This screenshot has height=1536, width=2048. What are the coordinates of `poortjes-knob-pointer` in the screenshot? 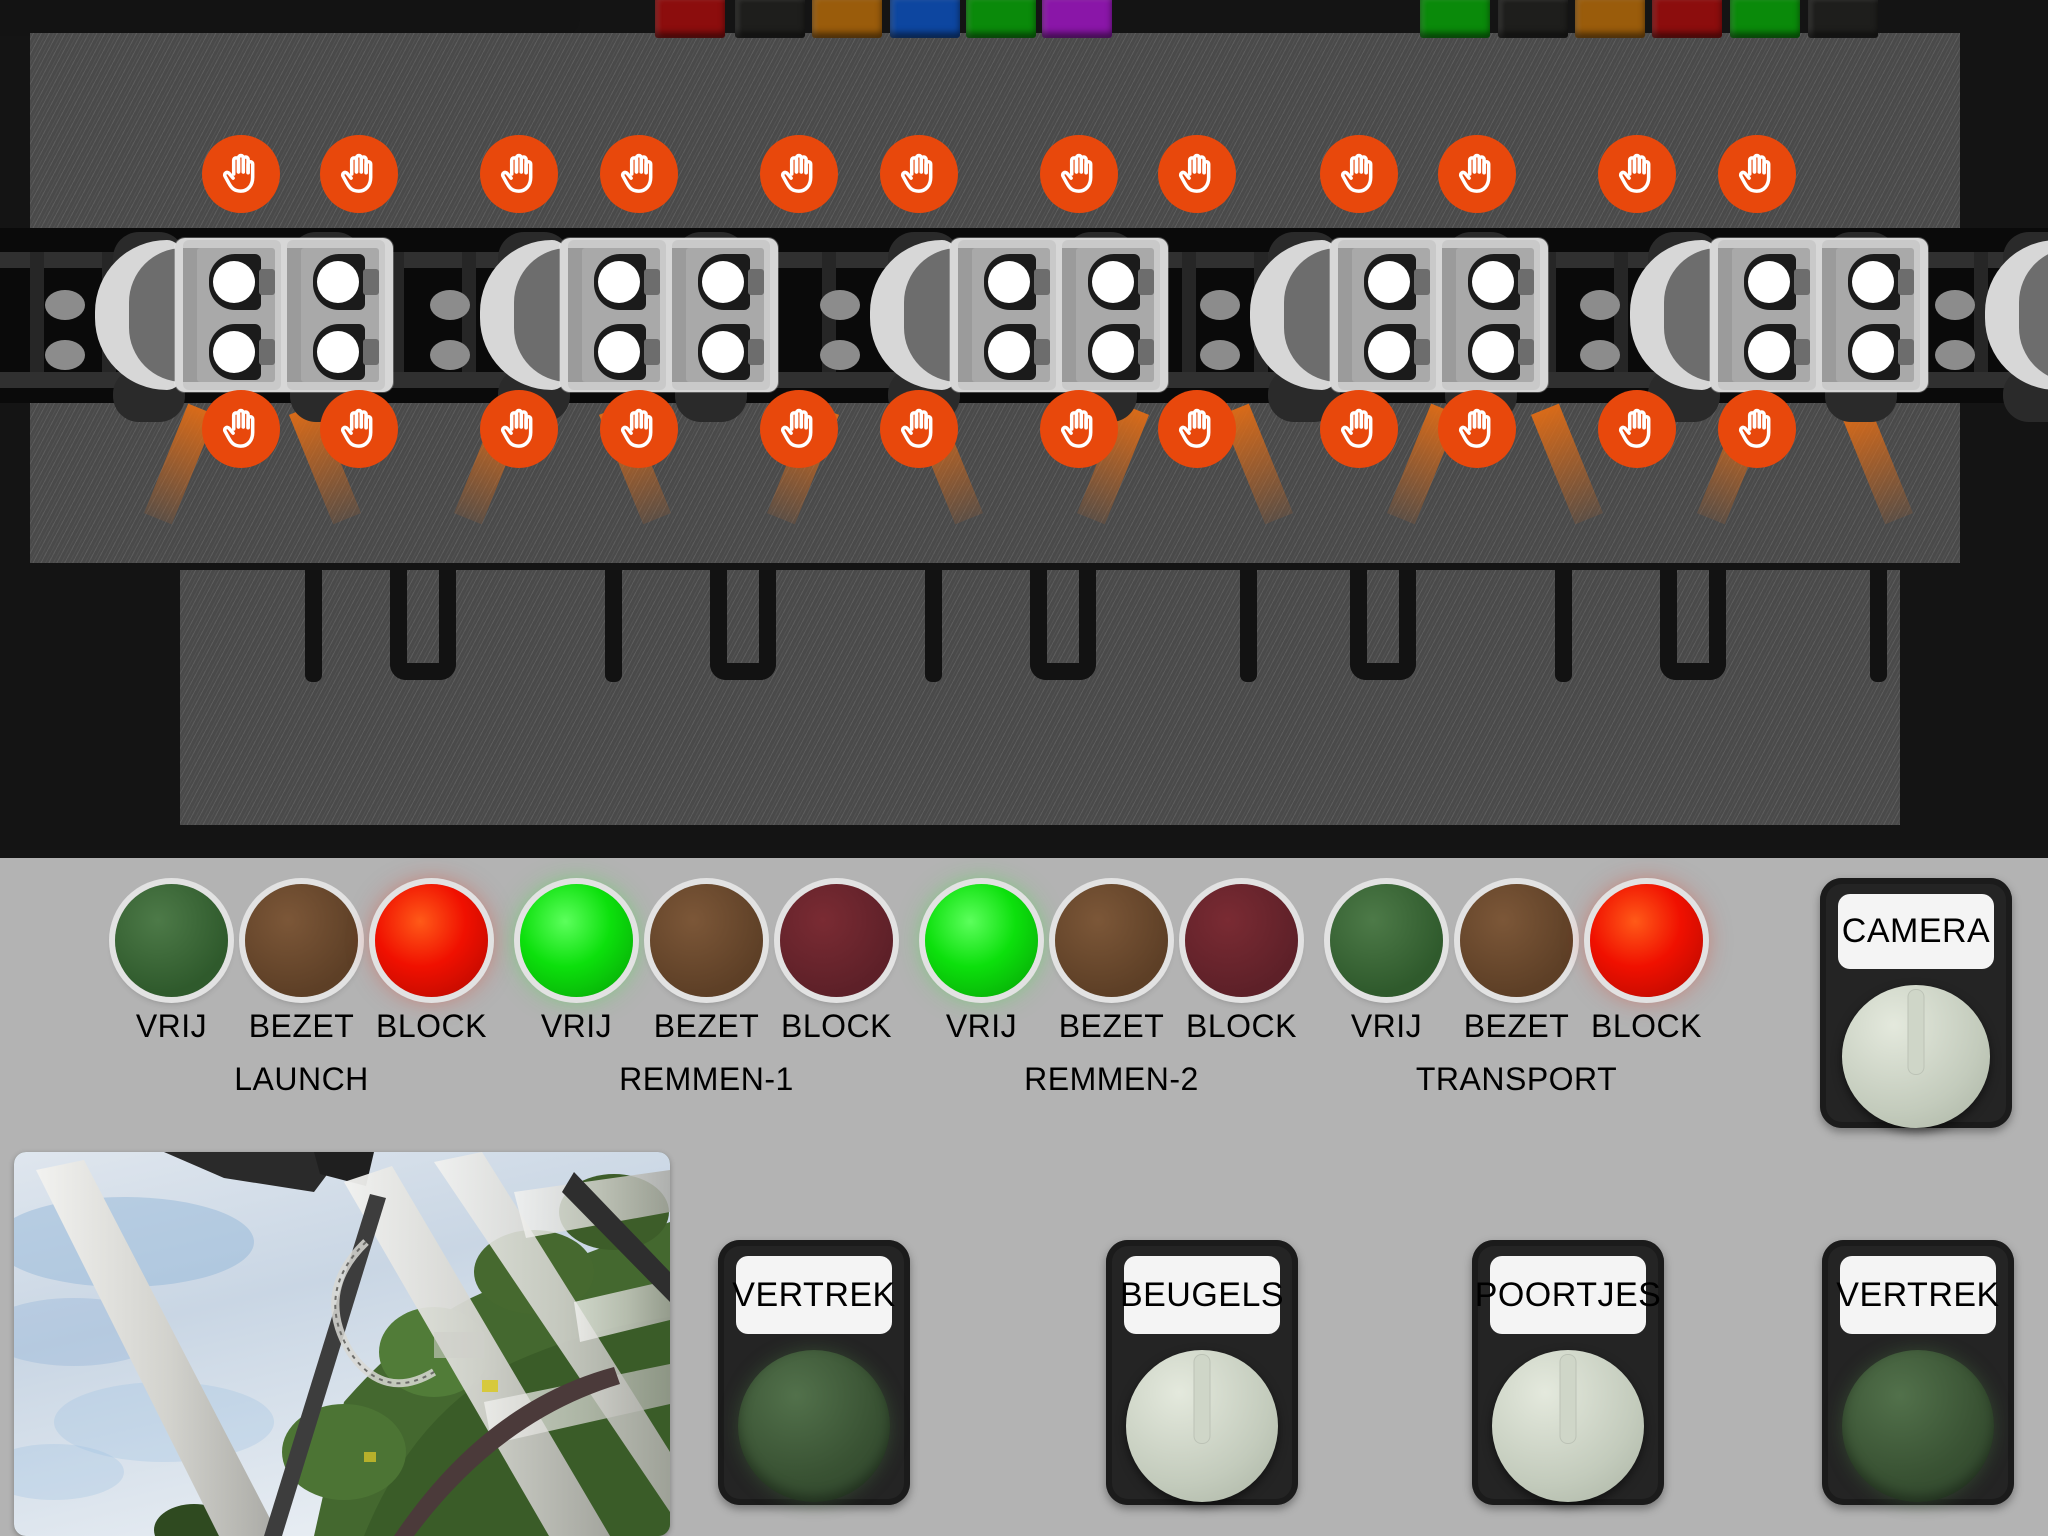 It's located at (1568, 1399).